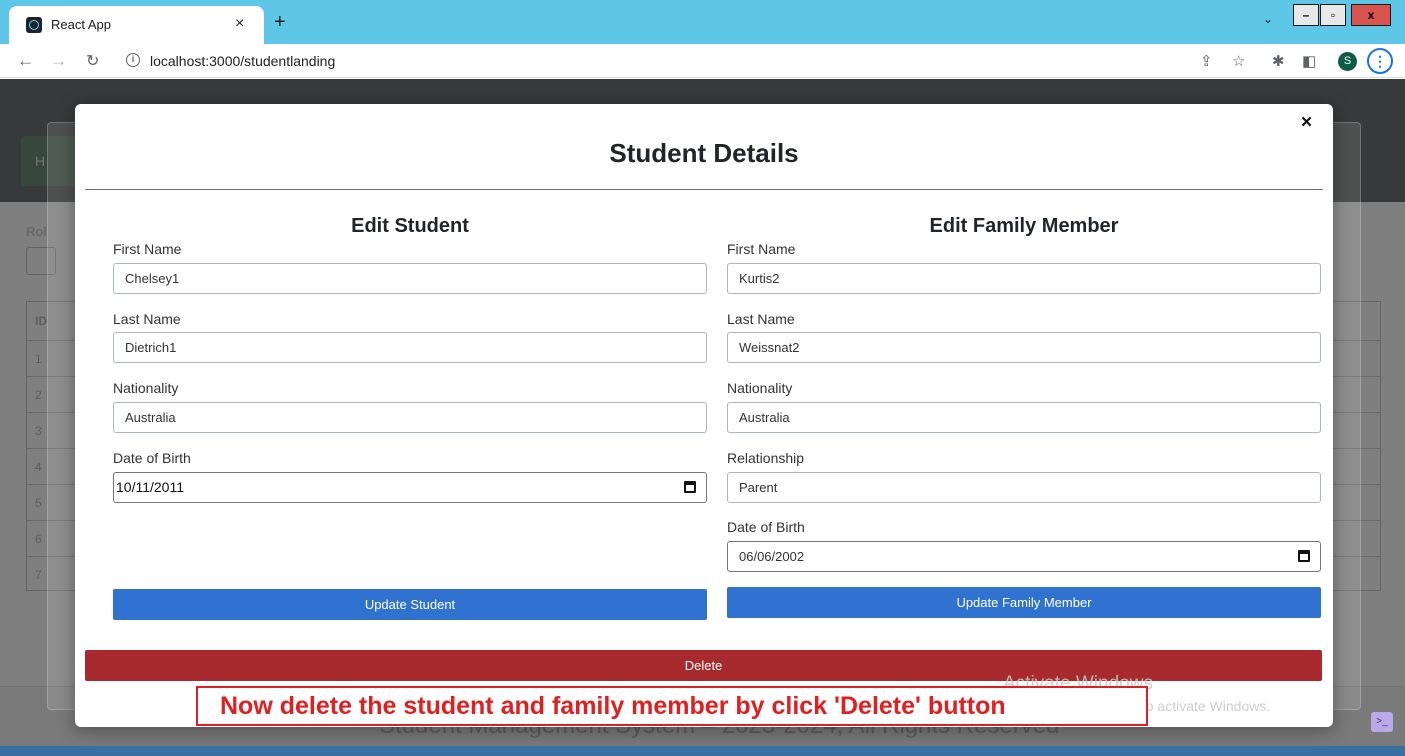 This screenshot has width=1405, height=756. I want to click on divider, so click(704, 189).